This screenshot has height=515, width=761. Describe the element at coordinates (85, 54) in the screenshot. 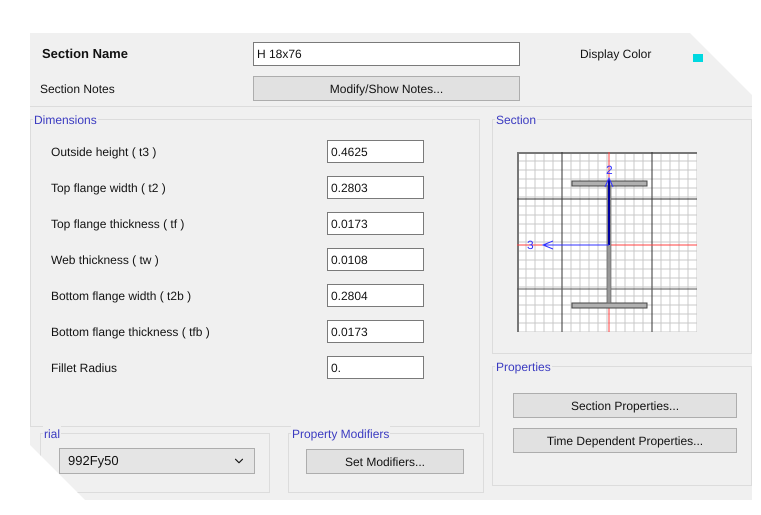

I see `section-name-label: Section Name` at that location.